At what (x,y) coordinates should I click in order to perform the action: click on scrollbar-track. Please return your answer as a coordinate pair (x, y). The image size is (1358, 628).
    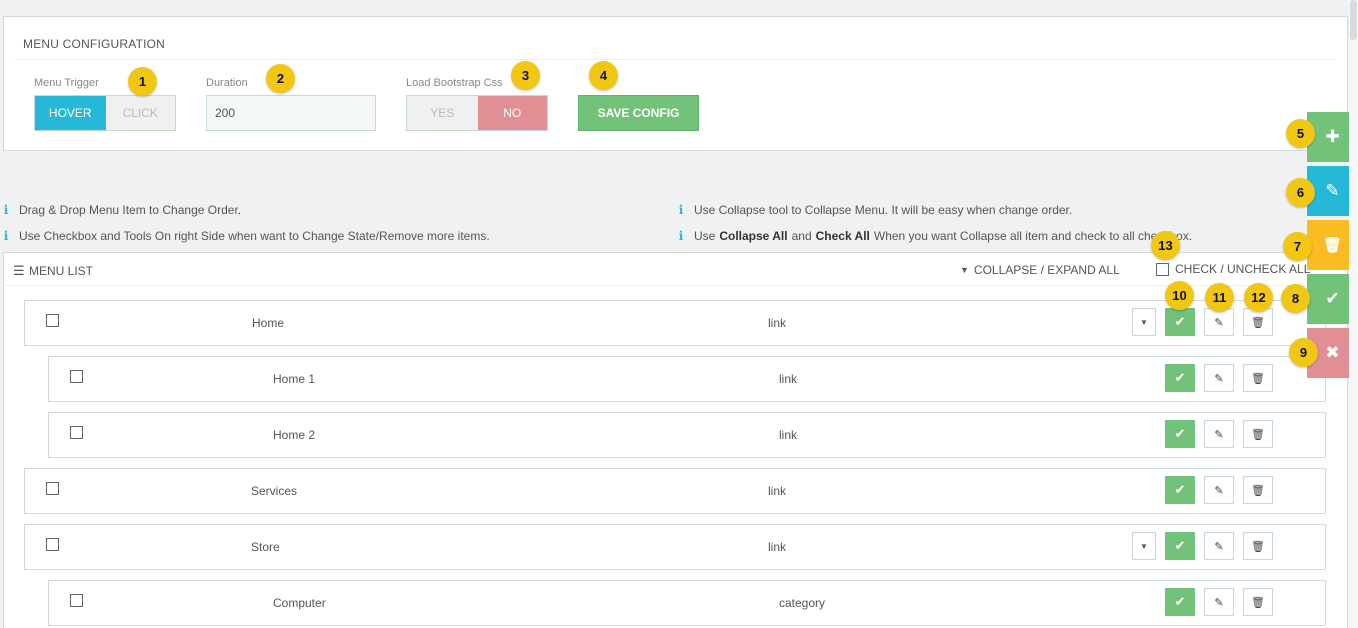
    Looking at the image, I should click on (1353, 314).